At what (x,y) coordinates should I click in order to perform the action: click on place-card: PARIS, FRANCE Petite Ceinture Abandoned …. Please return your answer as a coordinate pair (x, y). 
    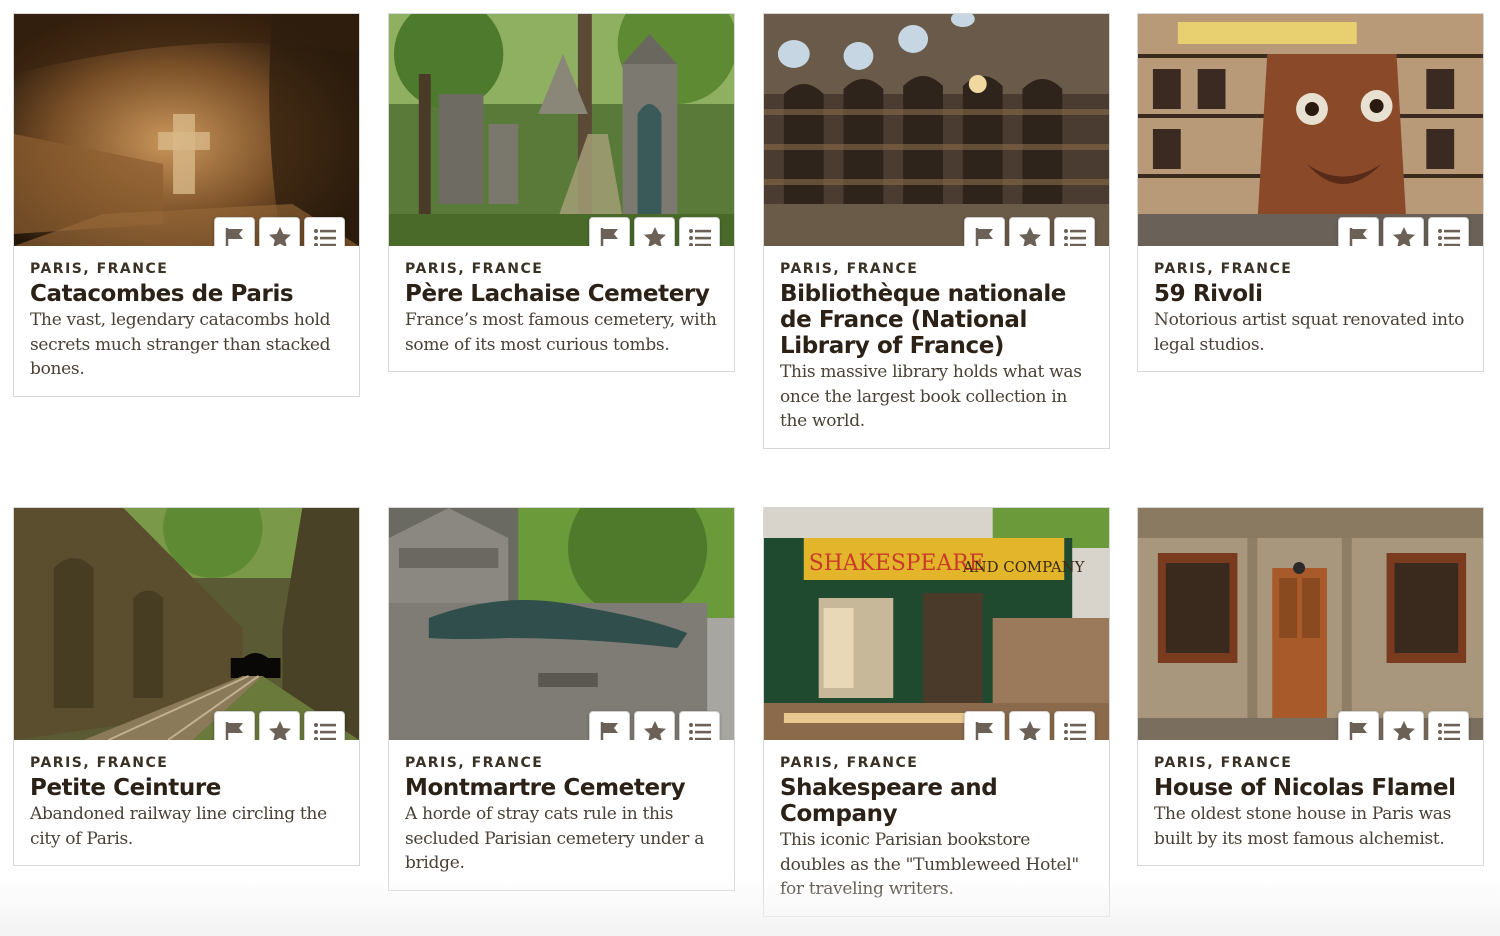
    Looking at the image, I should click on (186, 686).